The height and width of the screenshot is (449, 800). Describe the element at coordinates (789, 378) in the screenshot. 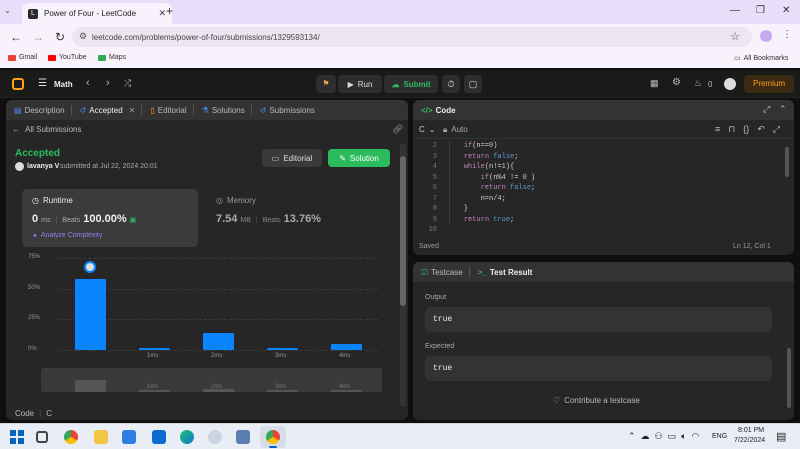

I see `result-scrollbar` at that location.